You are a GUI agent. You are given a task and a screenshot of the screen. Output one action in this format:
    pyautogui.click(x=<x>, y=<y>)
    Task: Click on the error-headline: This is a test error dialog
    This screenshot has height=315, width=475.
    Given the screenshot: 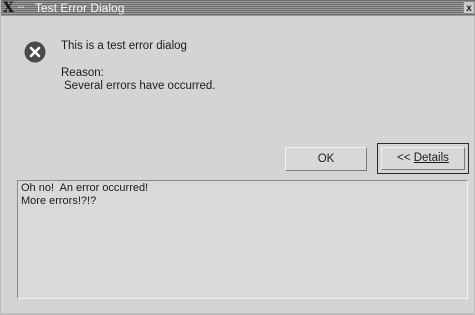 What is the action you would take?
    pyautogui.click(x=124, y=46)
    